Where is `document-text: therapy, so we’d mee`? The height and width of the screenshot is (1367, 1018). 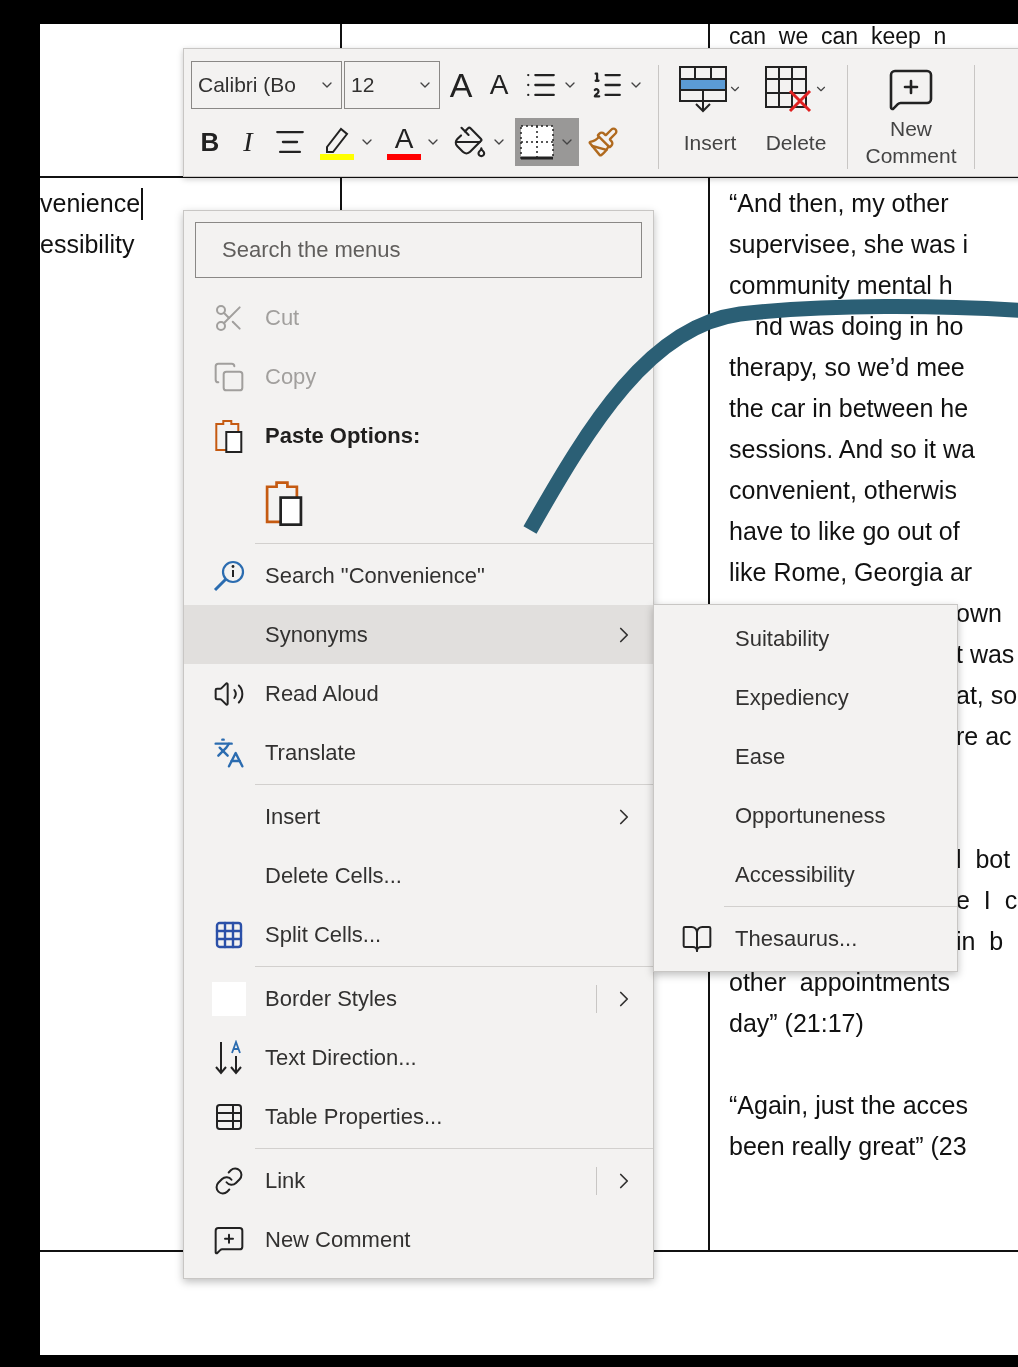
document-text: therapy, so we’d mee is located at coordinates (847, 367).